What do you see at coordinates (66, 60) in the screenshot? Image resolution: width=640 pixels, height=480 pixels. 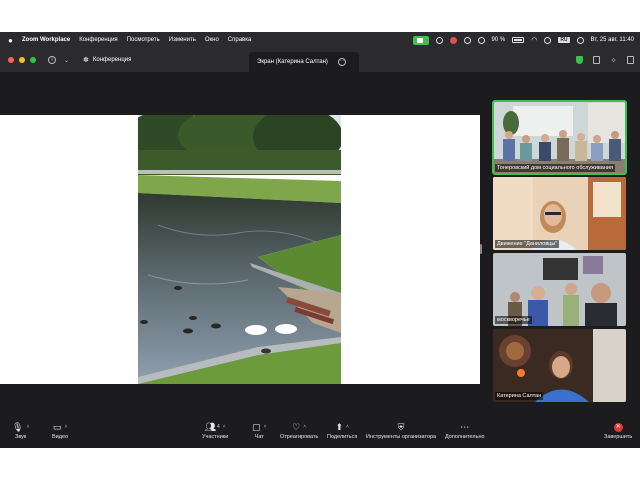 I see `chevron-down-icon: ⌄` at bounding box center [66, 60].